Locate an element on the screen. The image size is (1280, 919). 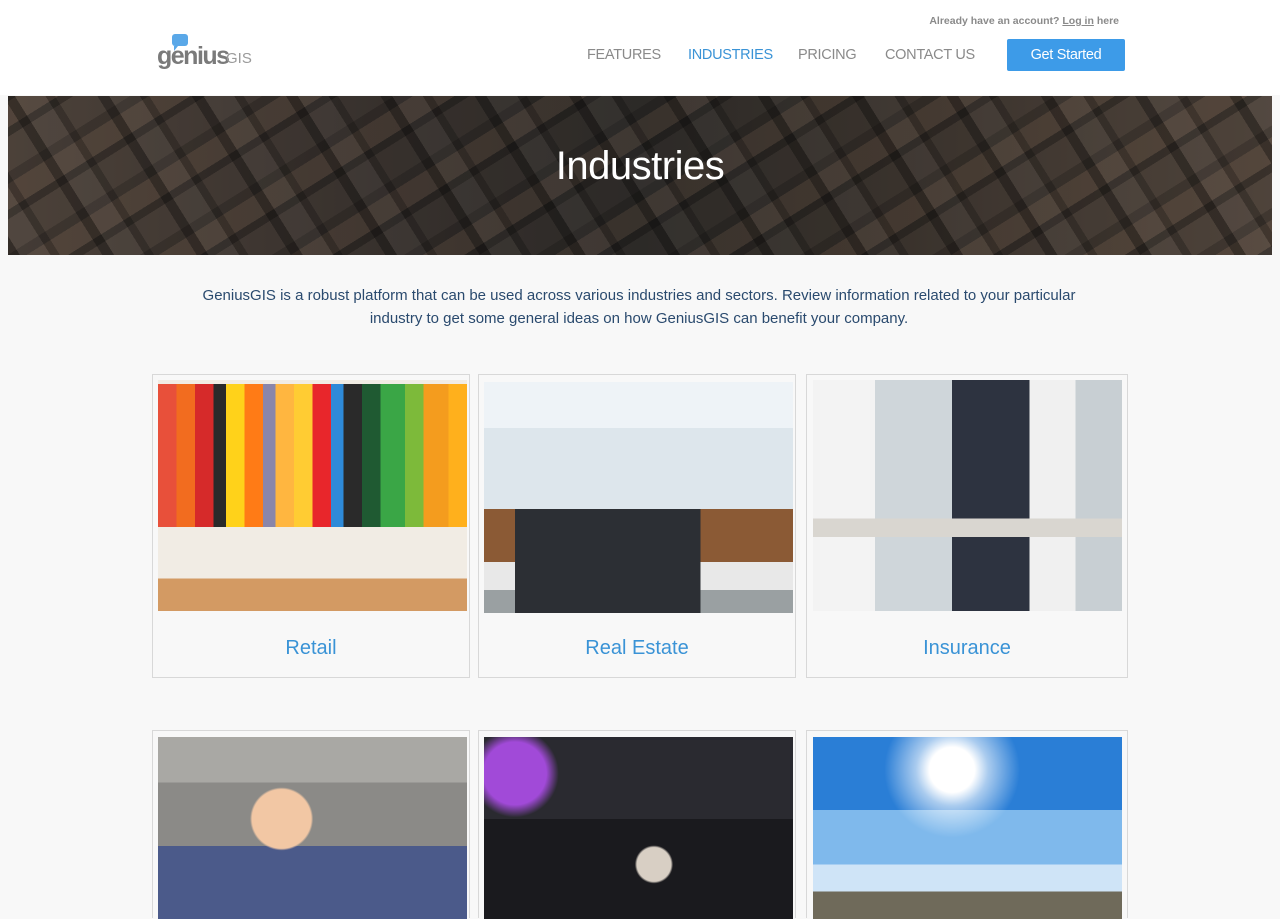
industry-card-insurance: Insurance is located at coordinates (967, 526).